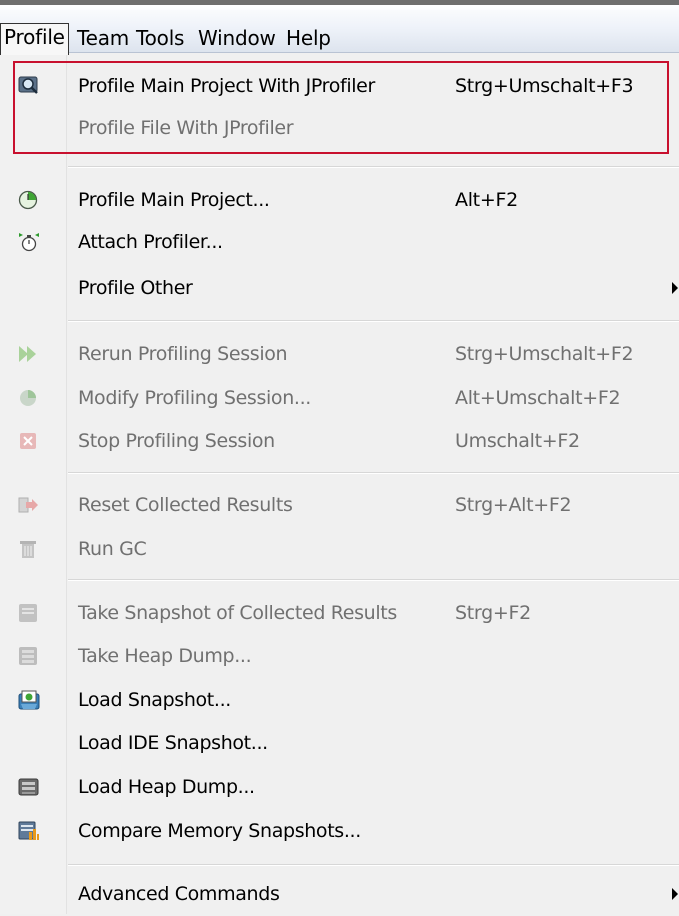 Image resolution: width=679 pixels, height=916 pixels. What do you see at coordinates (513, 505) in the screenshot?
I see `menu-item-shortcut: Strg+Alt+F2` at bounding box center [513, 505].